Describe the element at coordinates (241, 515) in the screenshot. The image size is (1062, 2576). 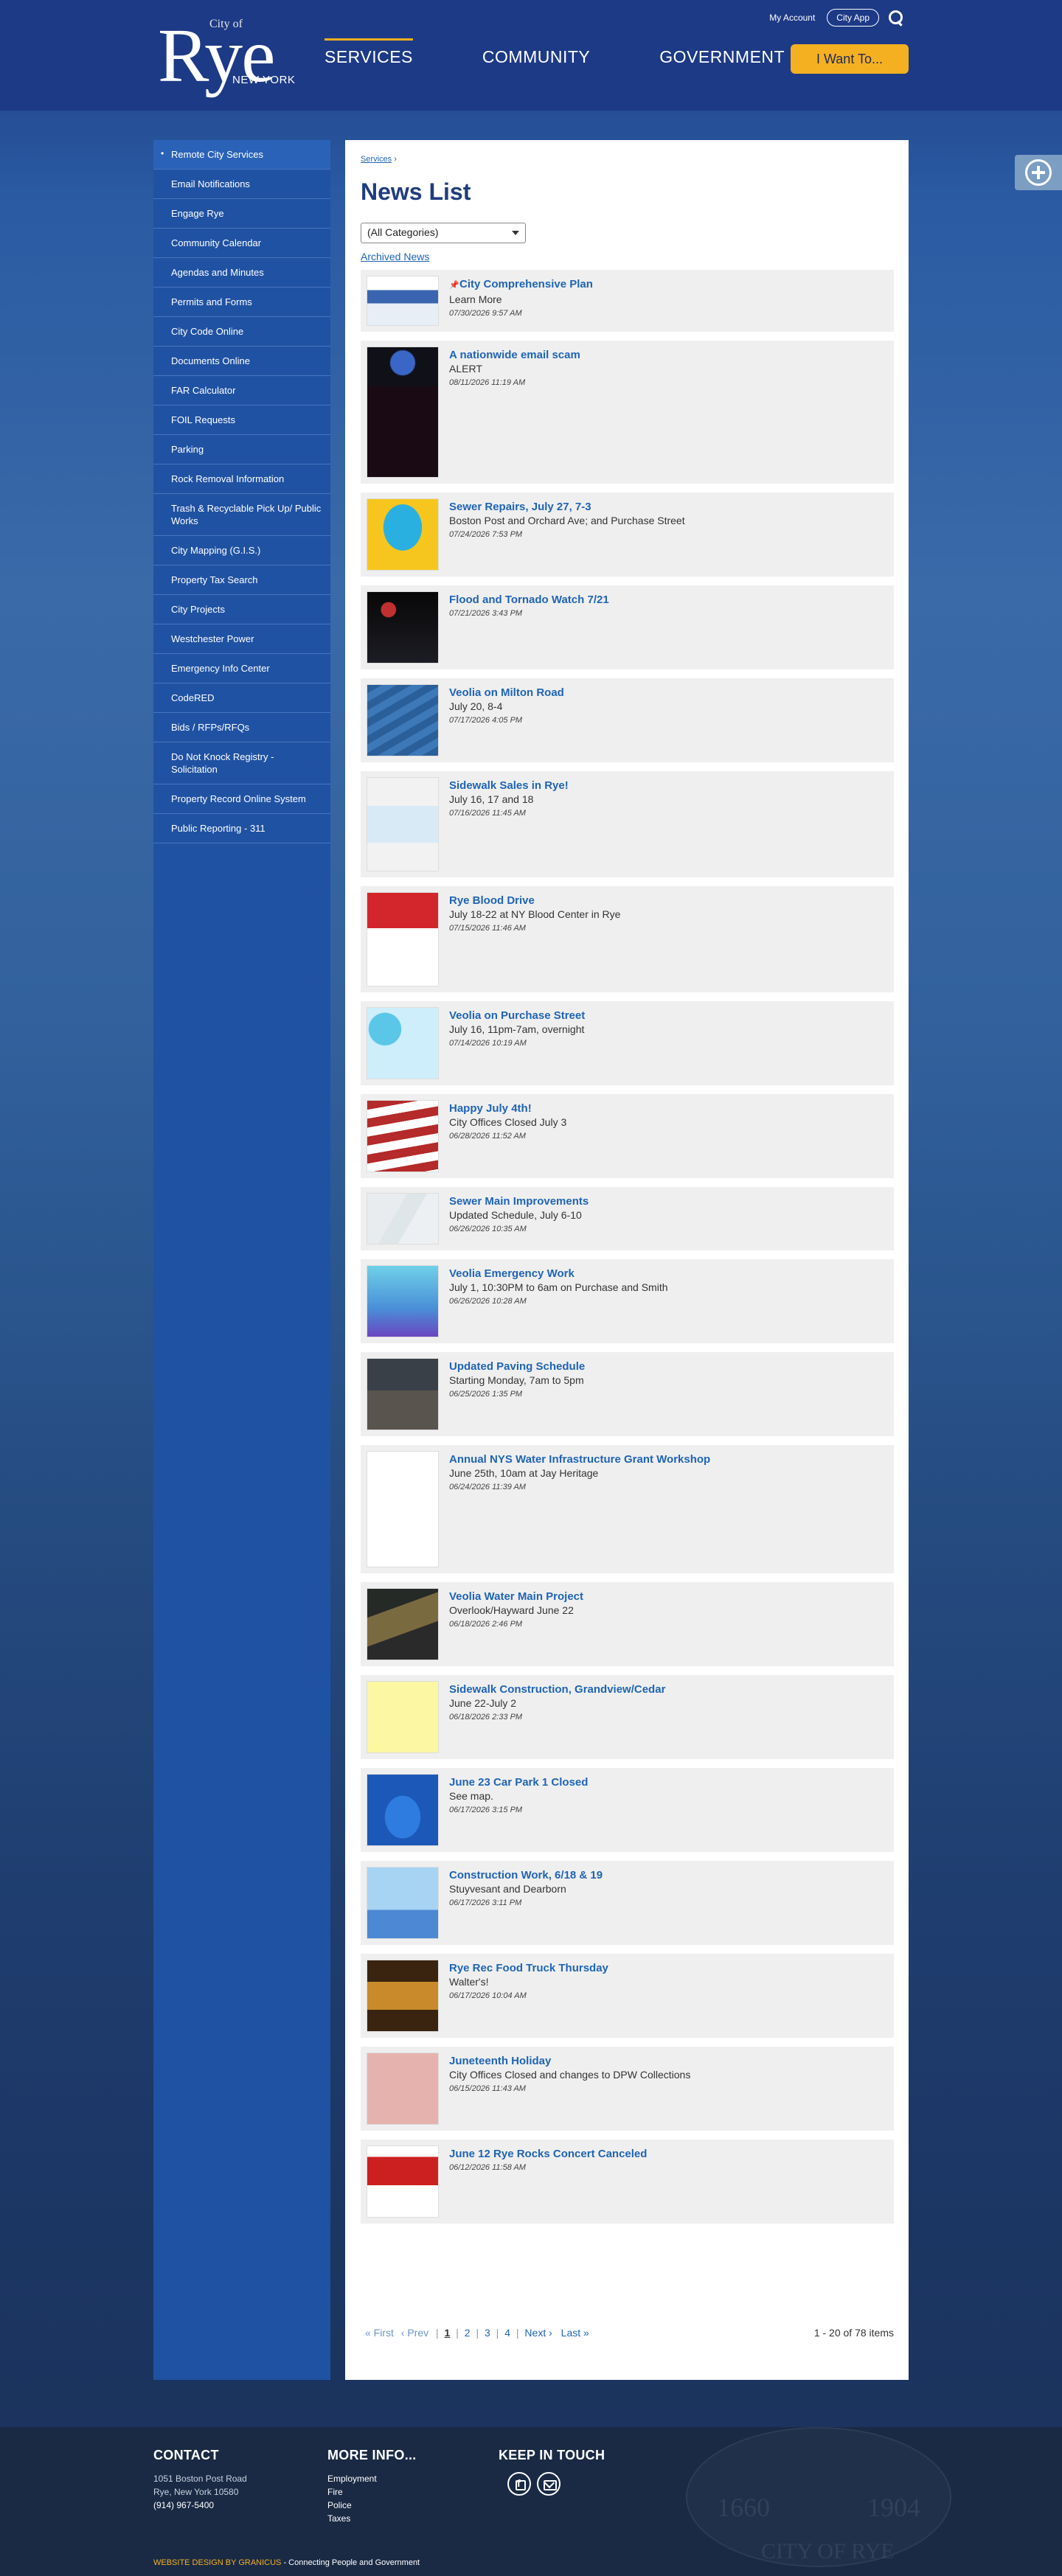
I see `sidebar-item: Trash & Recyclable Pick Up/ Public Works` at that location.